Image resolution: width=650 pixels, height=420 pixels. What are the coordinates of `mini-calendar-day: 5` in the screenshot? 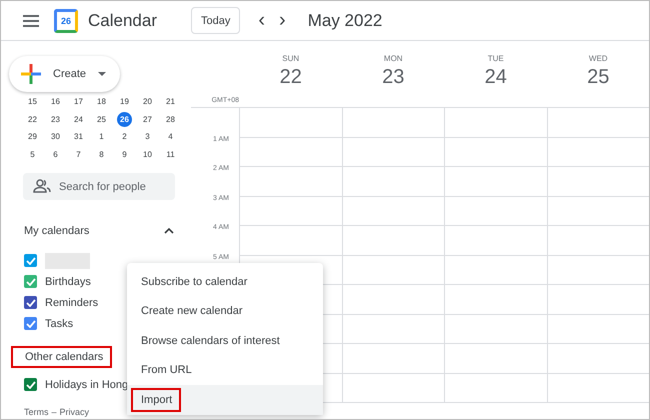 It's located at (32, 154).